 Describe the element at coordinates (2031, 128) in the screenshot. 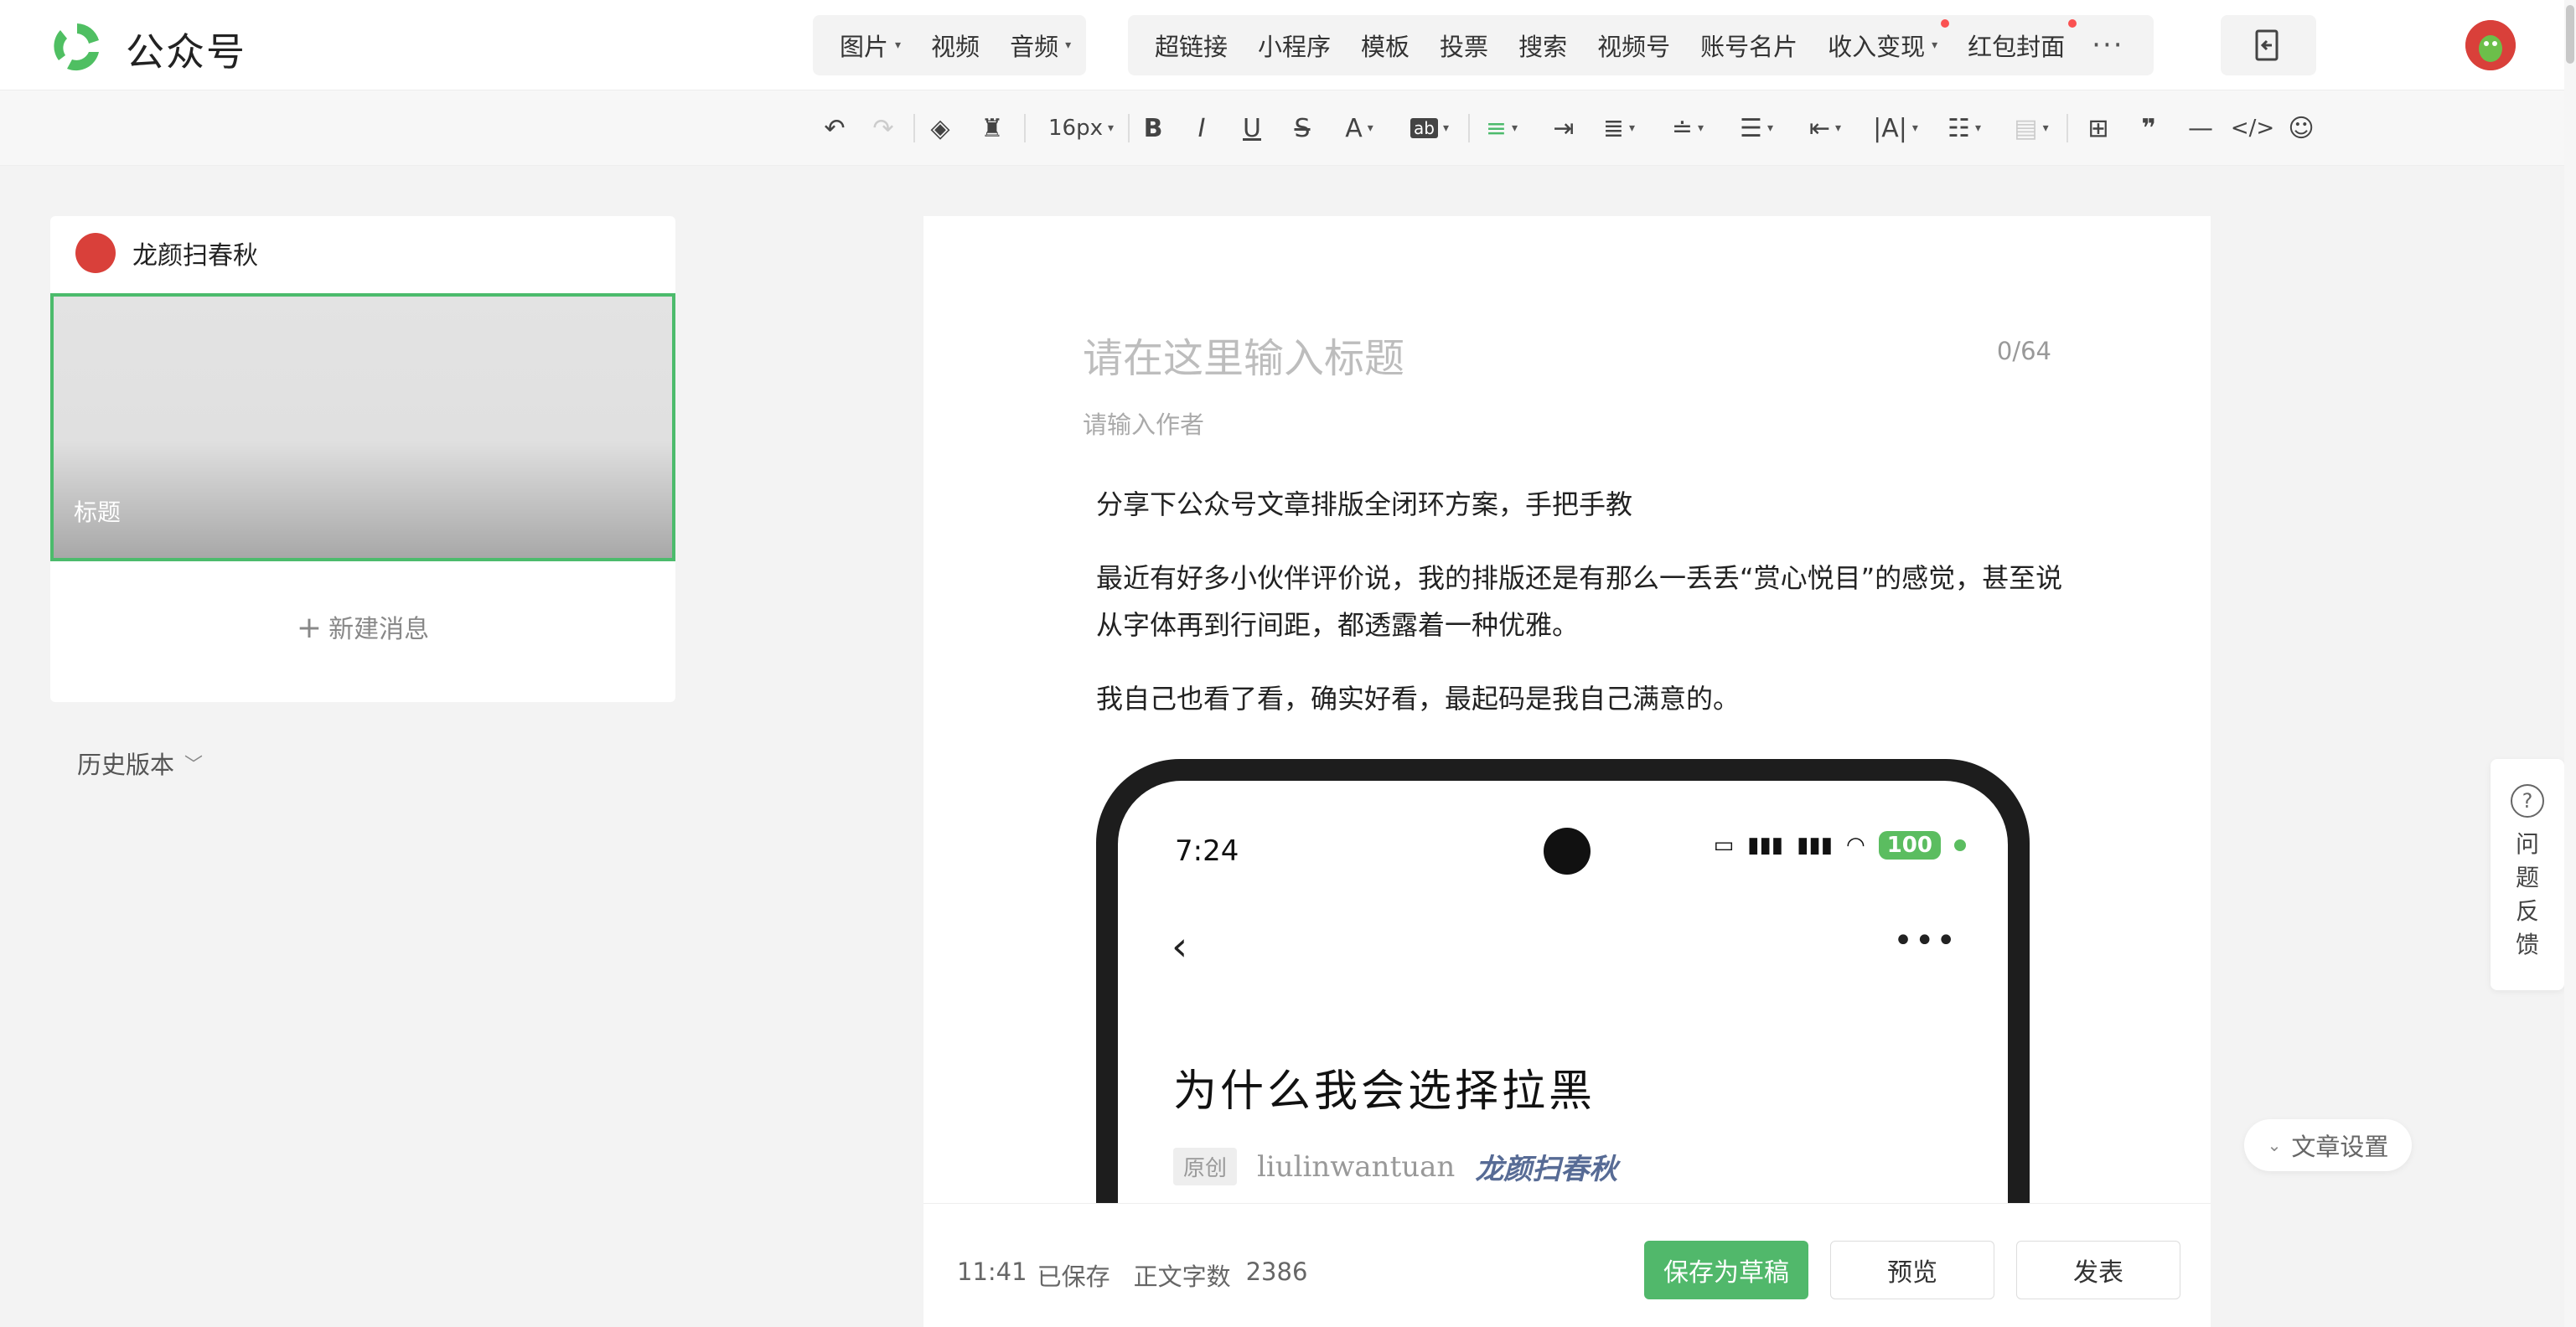

I see `float-icon: ▤ ▾` at that location.